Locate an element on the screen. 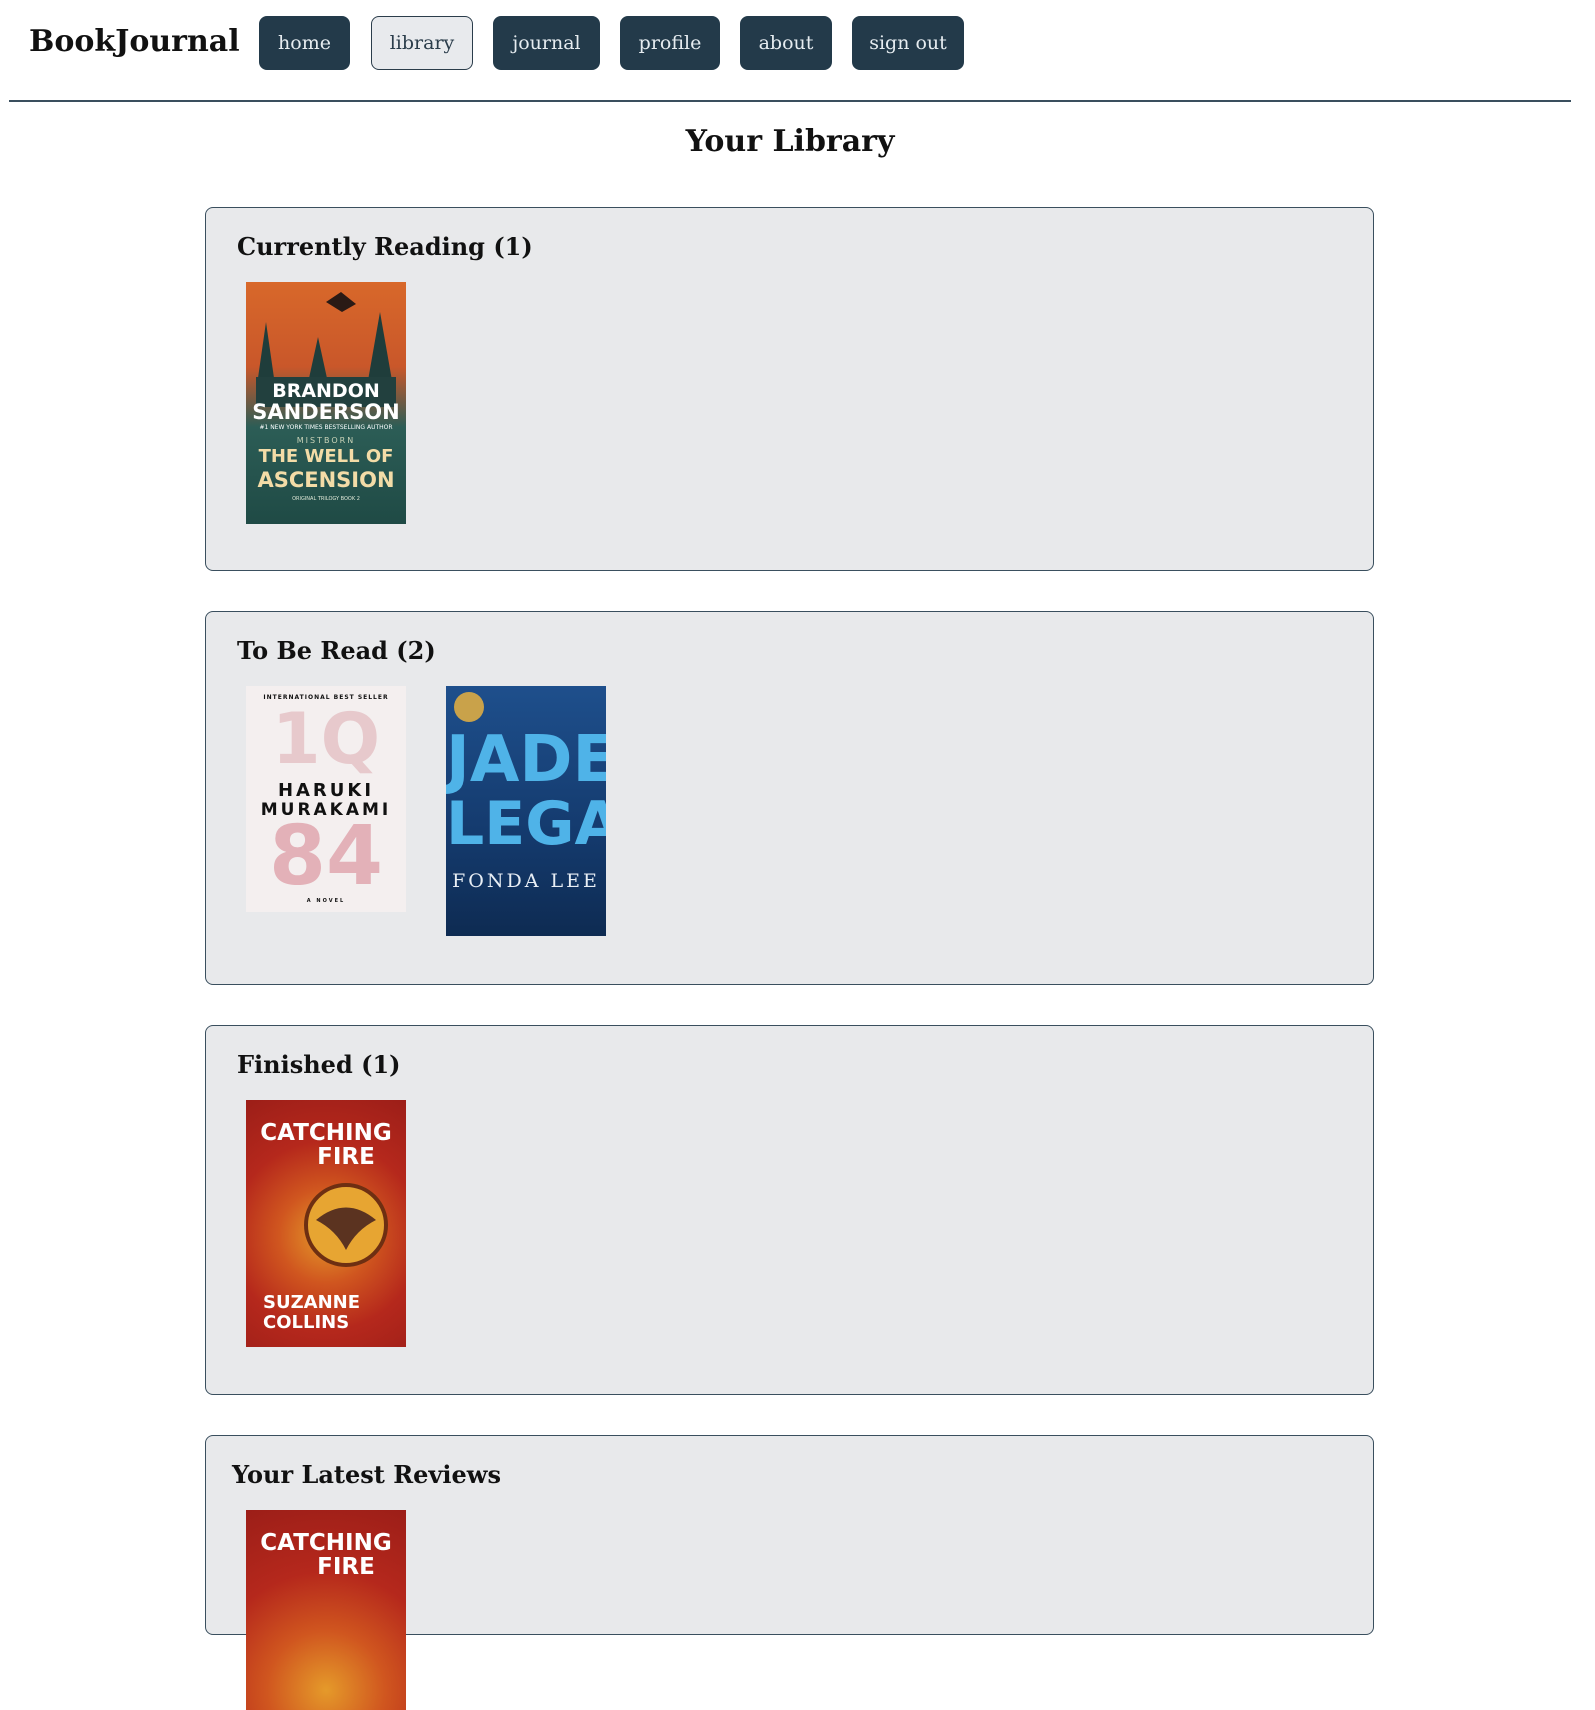 The width and height of the screenshot is (1595, 1710). nav-library-button: library is located at coordinates (422, 43).